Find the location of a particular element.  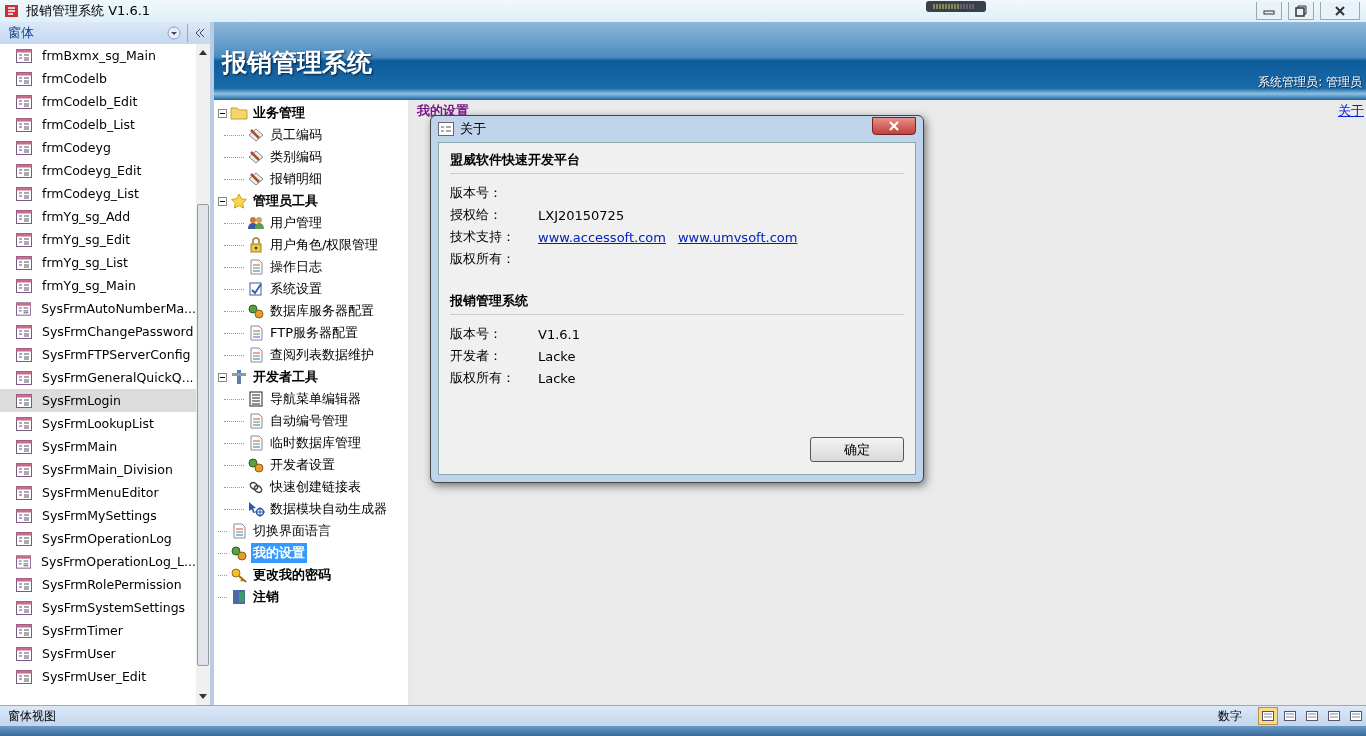

tree-item: 报销明细 is located at coordinates (296, 179).